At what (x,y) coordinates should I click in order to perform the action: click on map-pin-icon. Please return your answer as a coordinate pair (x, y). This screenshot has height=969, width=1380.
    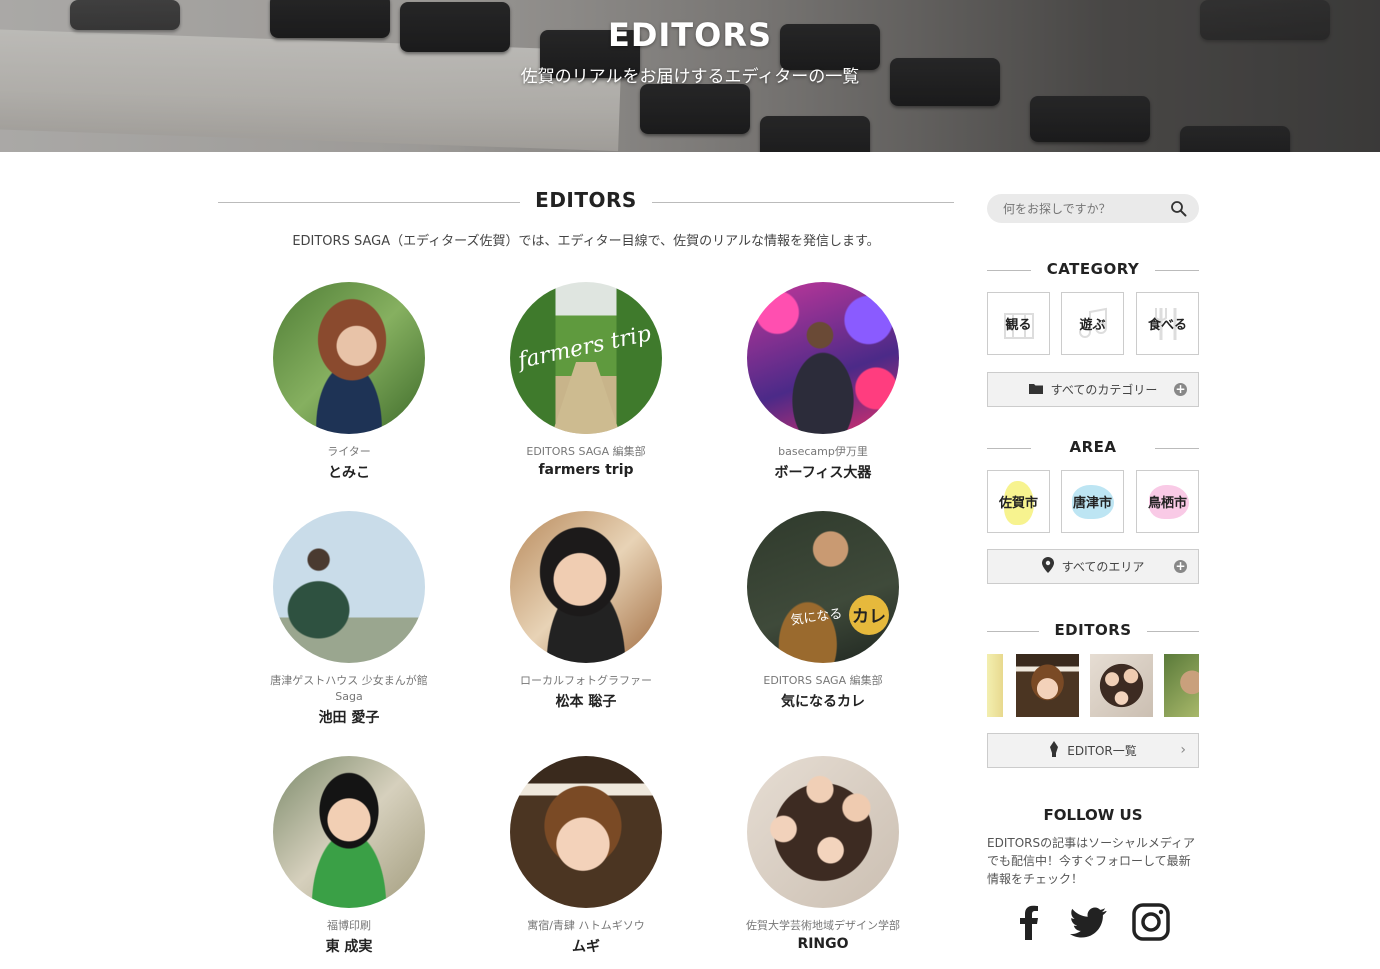
    Looking at the image, I should click on (1047, 566).